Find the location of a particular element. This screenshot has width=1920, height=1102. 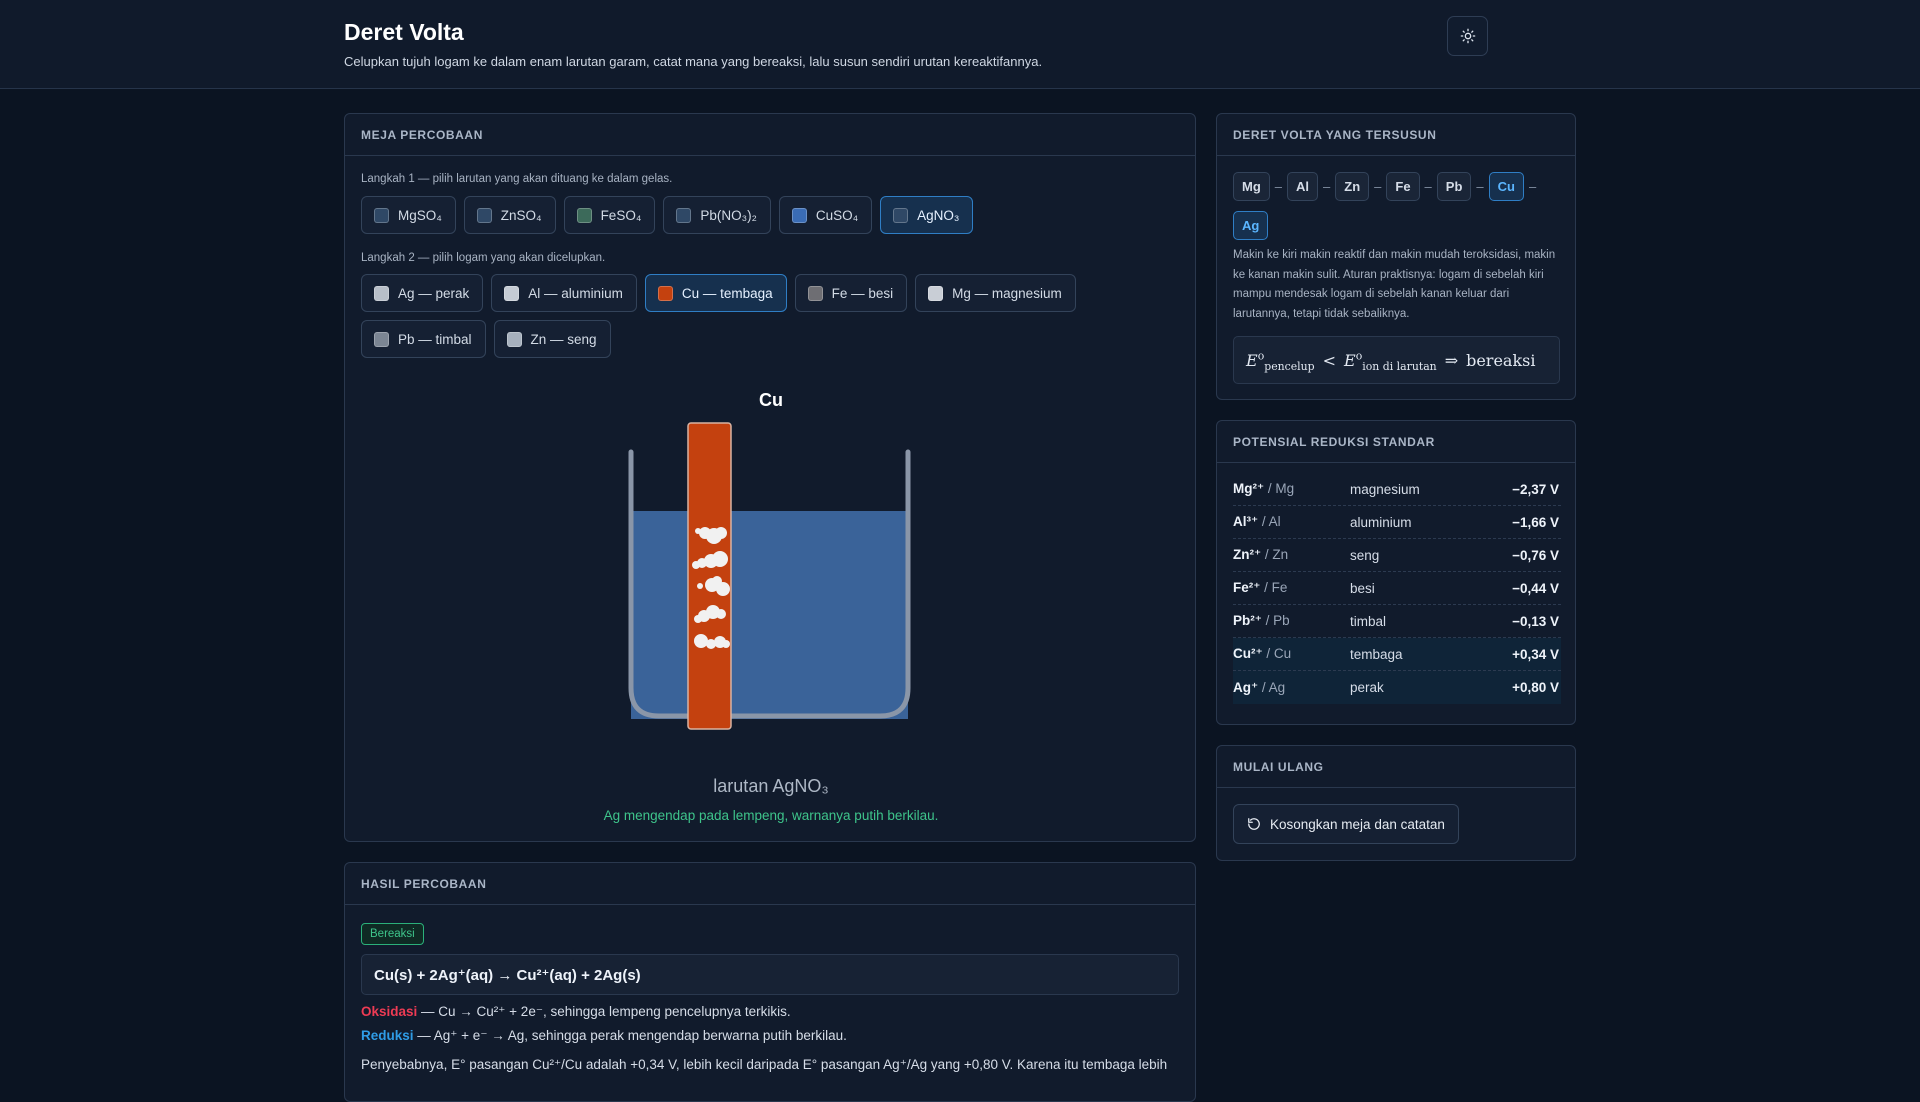

metal-name: timbal is located at coordinates (1368, 621).